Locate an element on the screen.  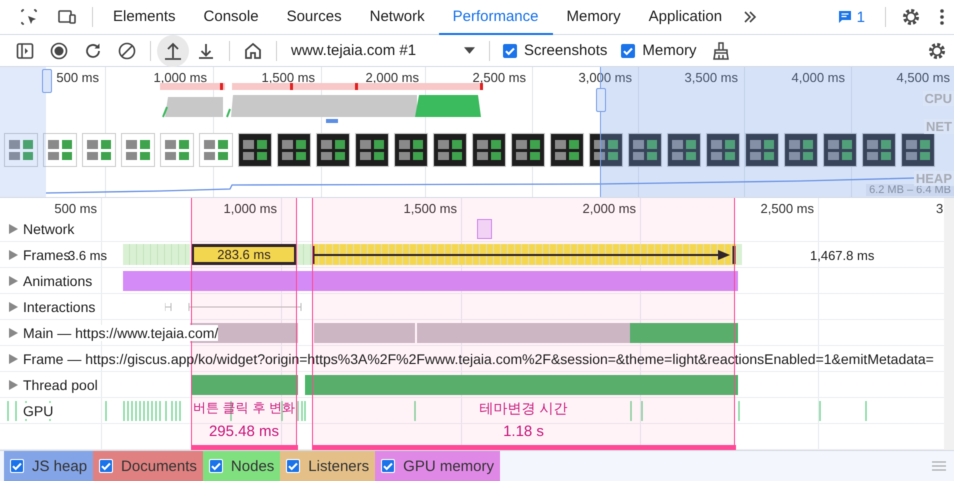
broom-icon is located at coordinates (720, 50).